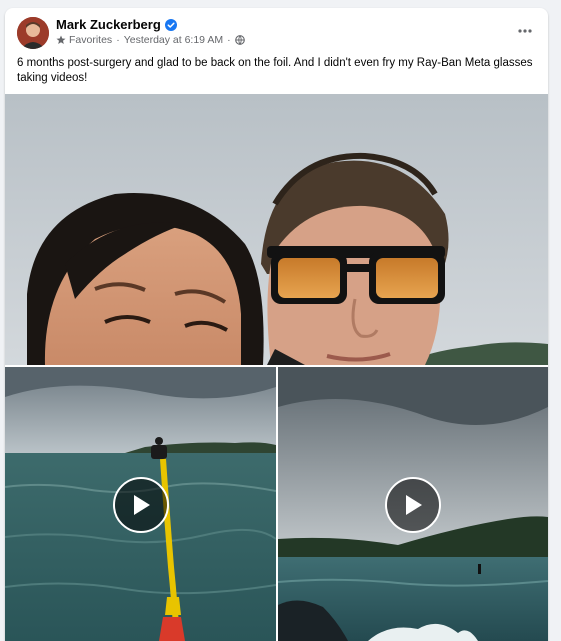  What do you see at coordinates (33, 33) in the screenshot?
I see `avatar` at bounding box center [33, 33].